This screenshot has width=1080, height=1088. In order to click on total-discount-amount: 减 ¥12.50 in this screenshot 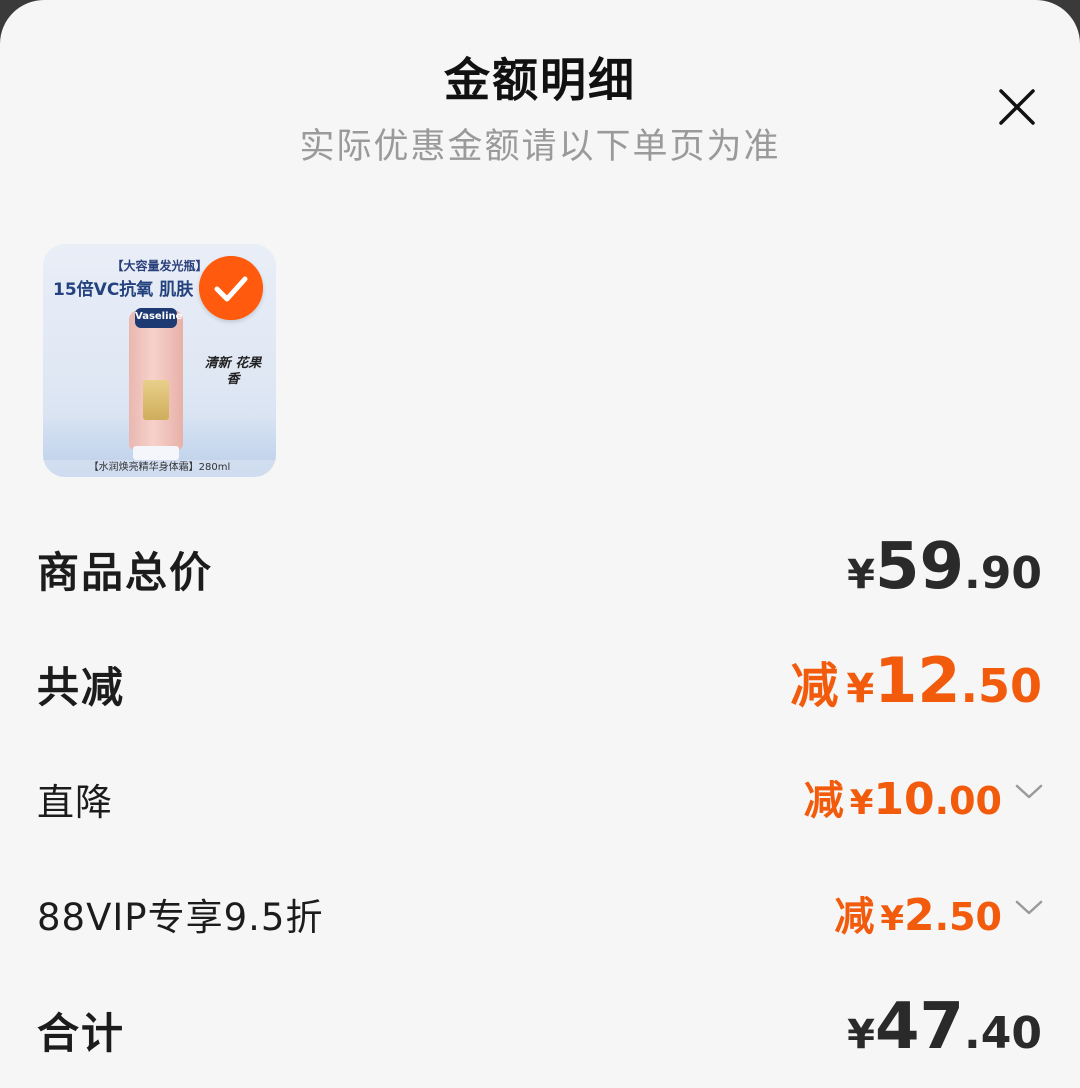, I will do `click(916, 680)`.